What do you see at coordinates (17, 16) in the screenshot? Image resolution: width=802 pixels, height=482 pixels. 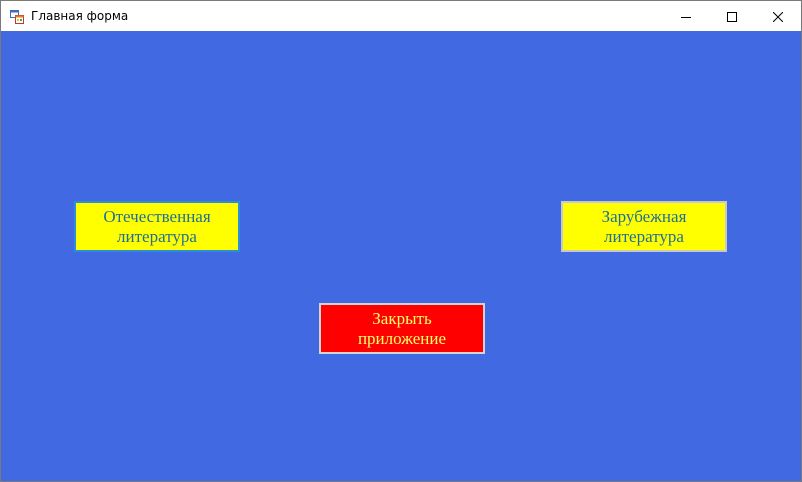 I see `form-app-icon` at bounding box center [17, 16].